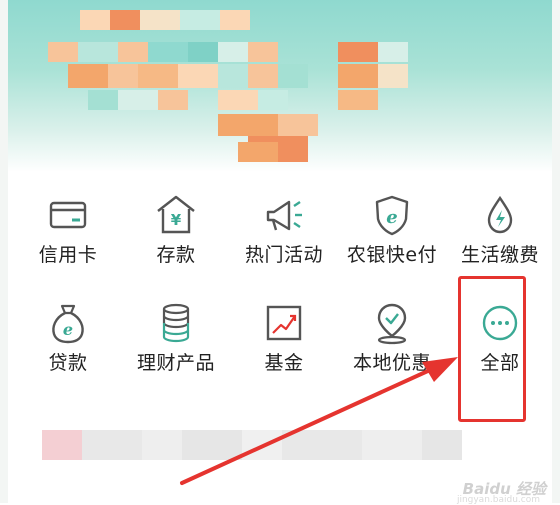 This screenshot has width=560, height=505. I want to click on menu-item-loans: e 贷款, so click(68, 338).